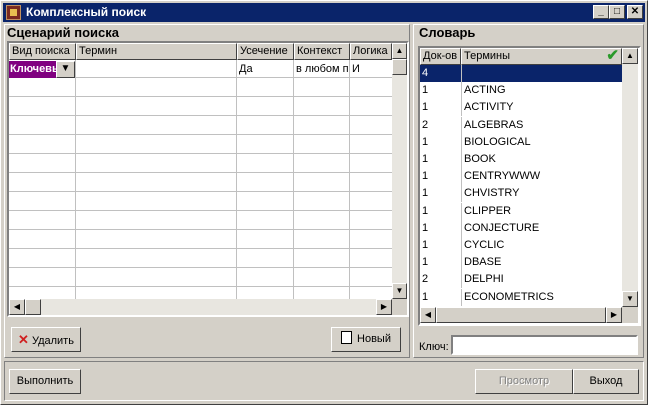 This screenshot has width=648, height=405. What do you see at coordinates (13, 12) in the screenshot?
I see `window-app-icon` at bounding box center [13, 12].